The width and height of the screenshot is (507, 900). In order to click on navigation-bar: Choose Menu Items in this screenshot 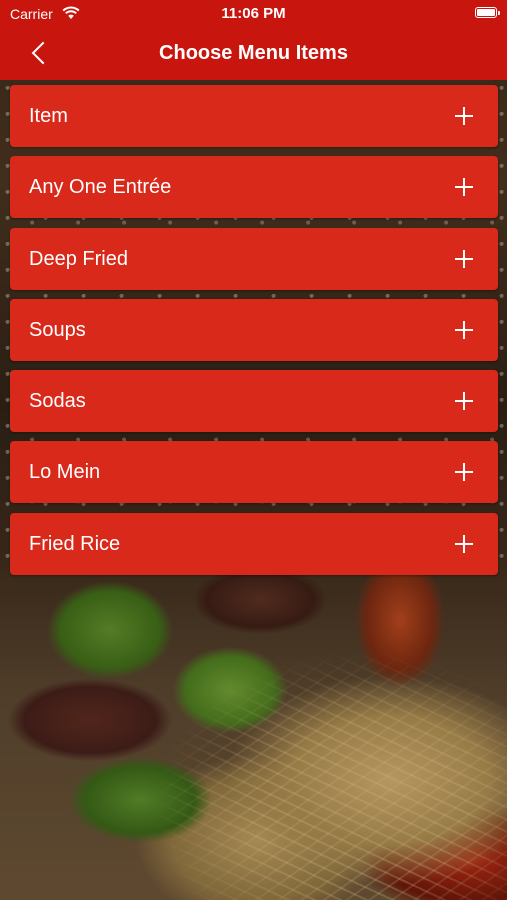, I will do `click(253, 54)`.